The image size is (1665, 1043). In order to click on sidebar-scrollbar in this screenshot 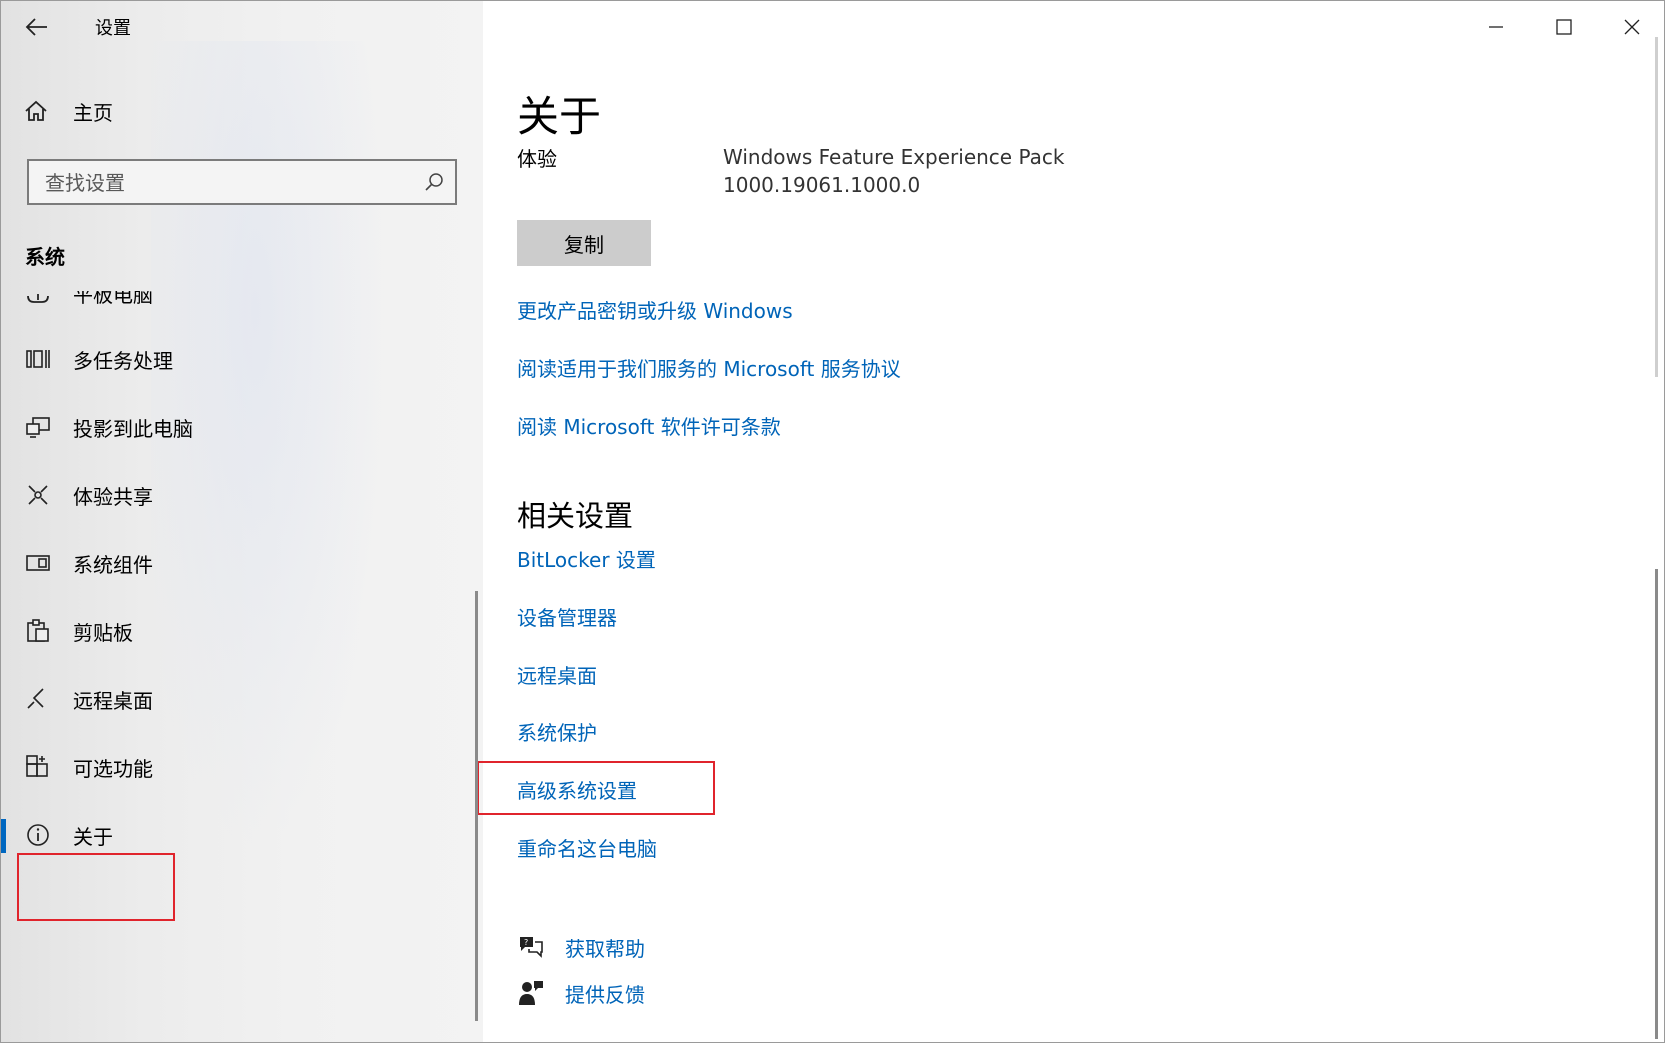, I will do `click(476, 806)`.